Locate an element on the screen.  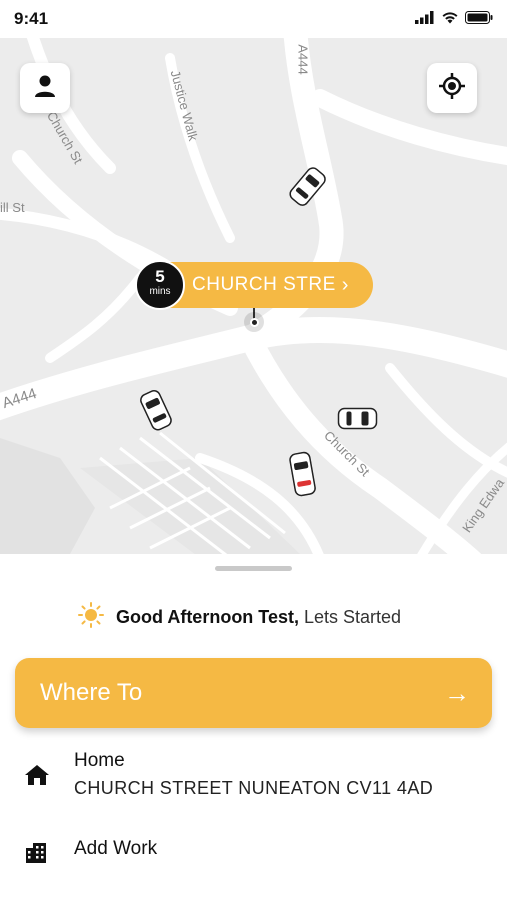
add-work-row: Add Work is located at coordinates (253, 858).